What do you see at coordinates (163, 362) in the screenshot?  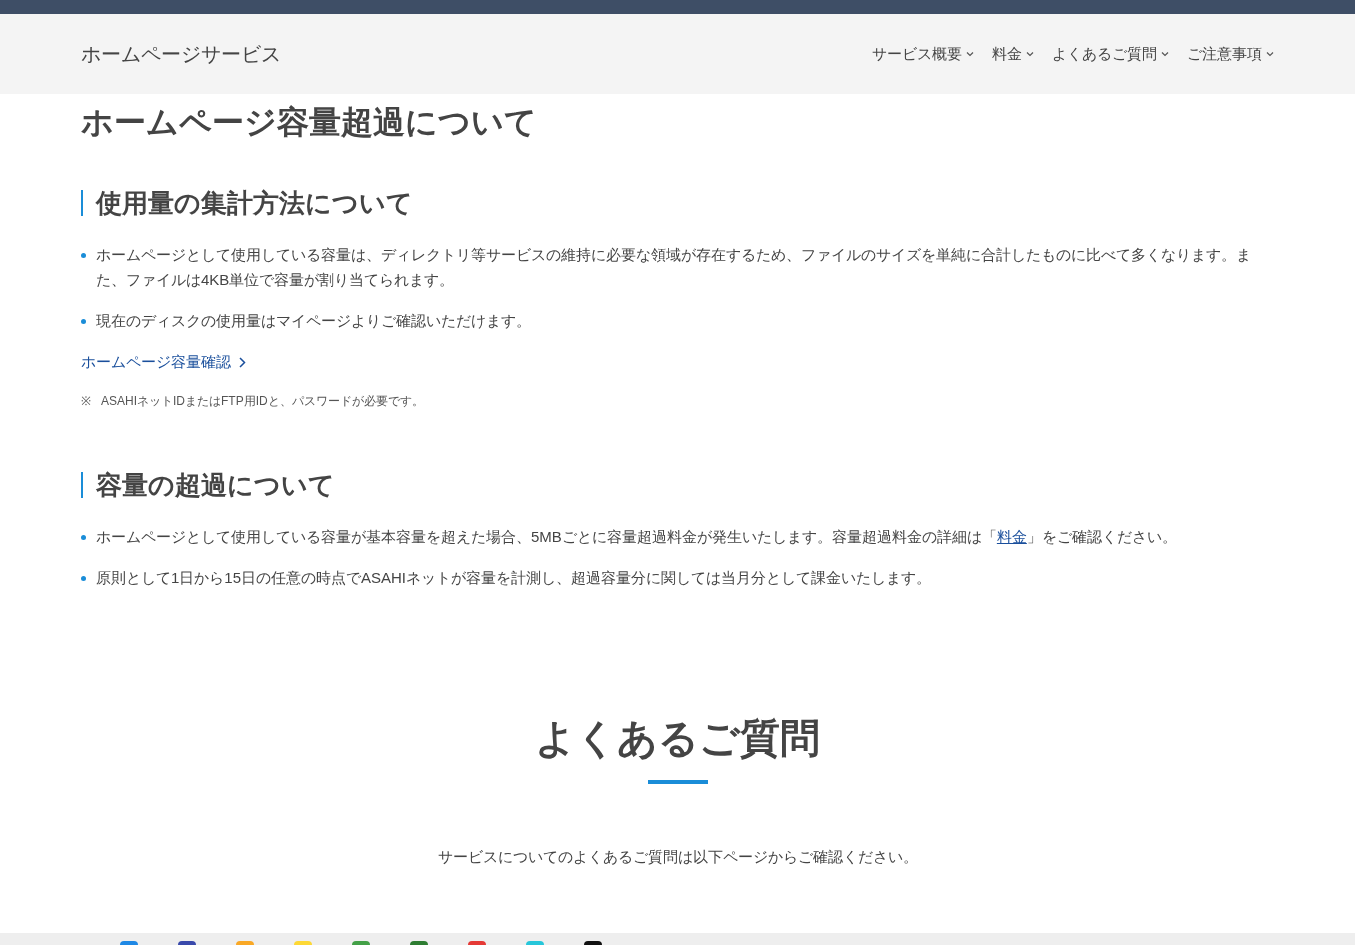 I see `capacity-check-link: ホームページ容量確認` at bounding box center [163, 362].